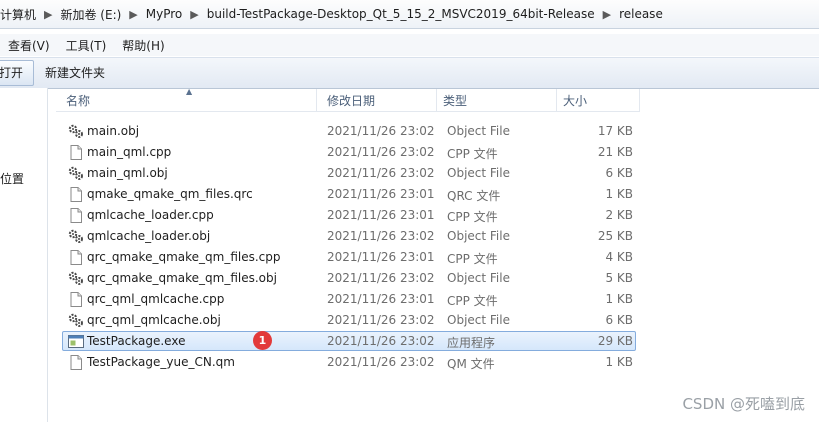 This screenshot has width=819, height=422. I want to click on file-name: TestPackage_yue_CN.qm, so click(161, 362).